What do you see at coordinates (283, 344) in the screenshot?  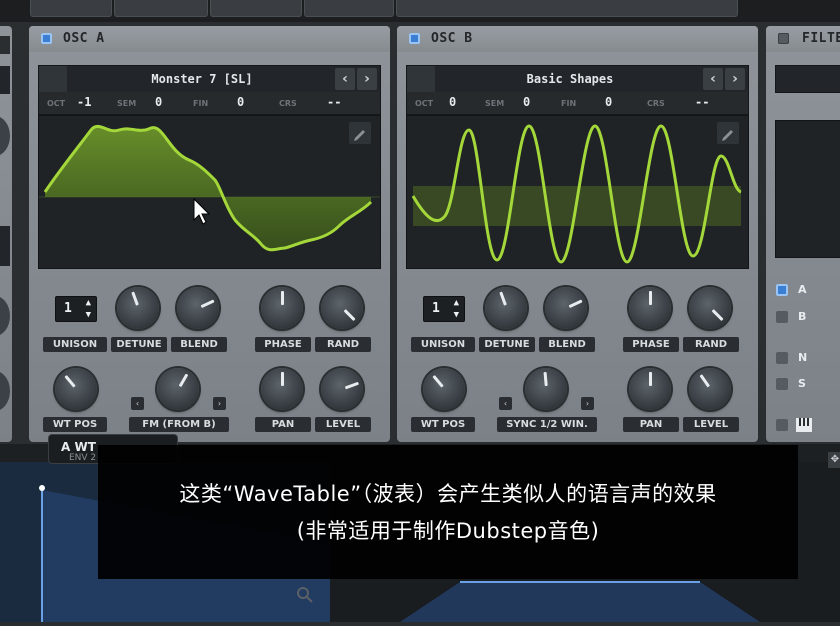 I see `osc-a-phase-label: PHASE` at bounding box center [283, 344].